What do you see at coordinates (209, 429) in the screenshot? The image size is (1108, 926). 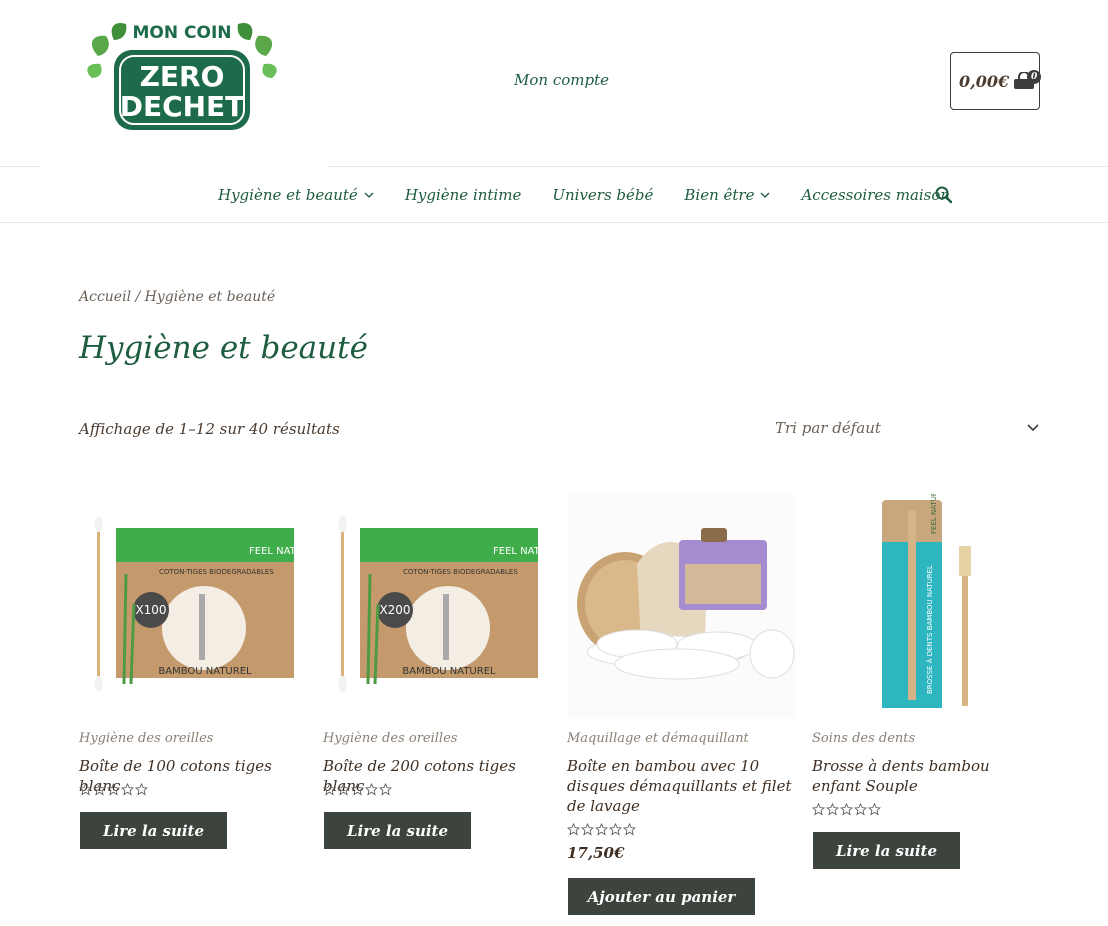 I see `result-count: Affichage de 1–12 sur 40 résultats` at bounding box center [209, 429].